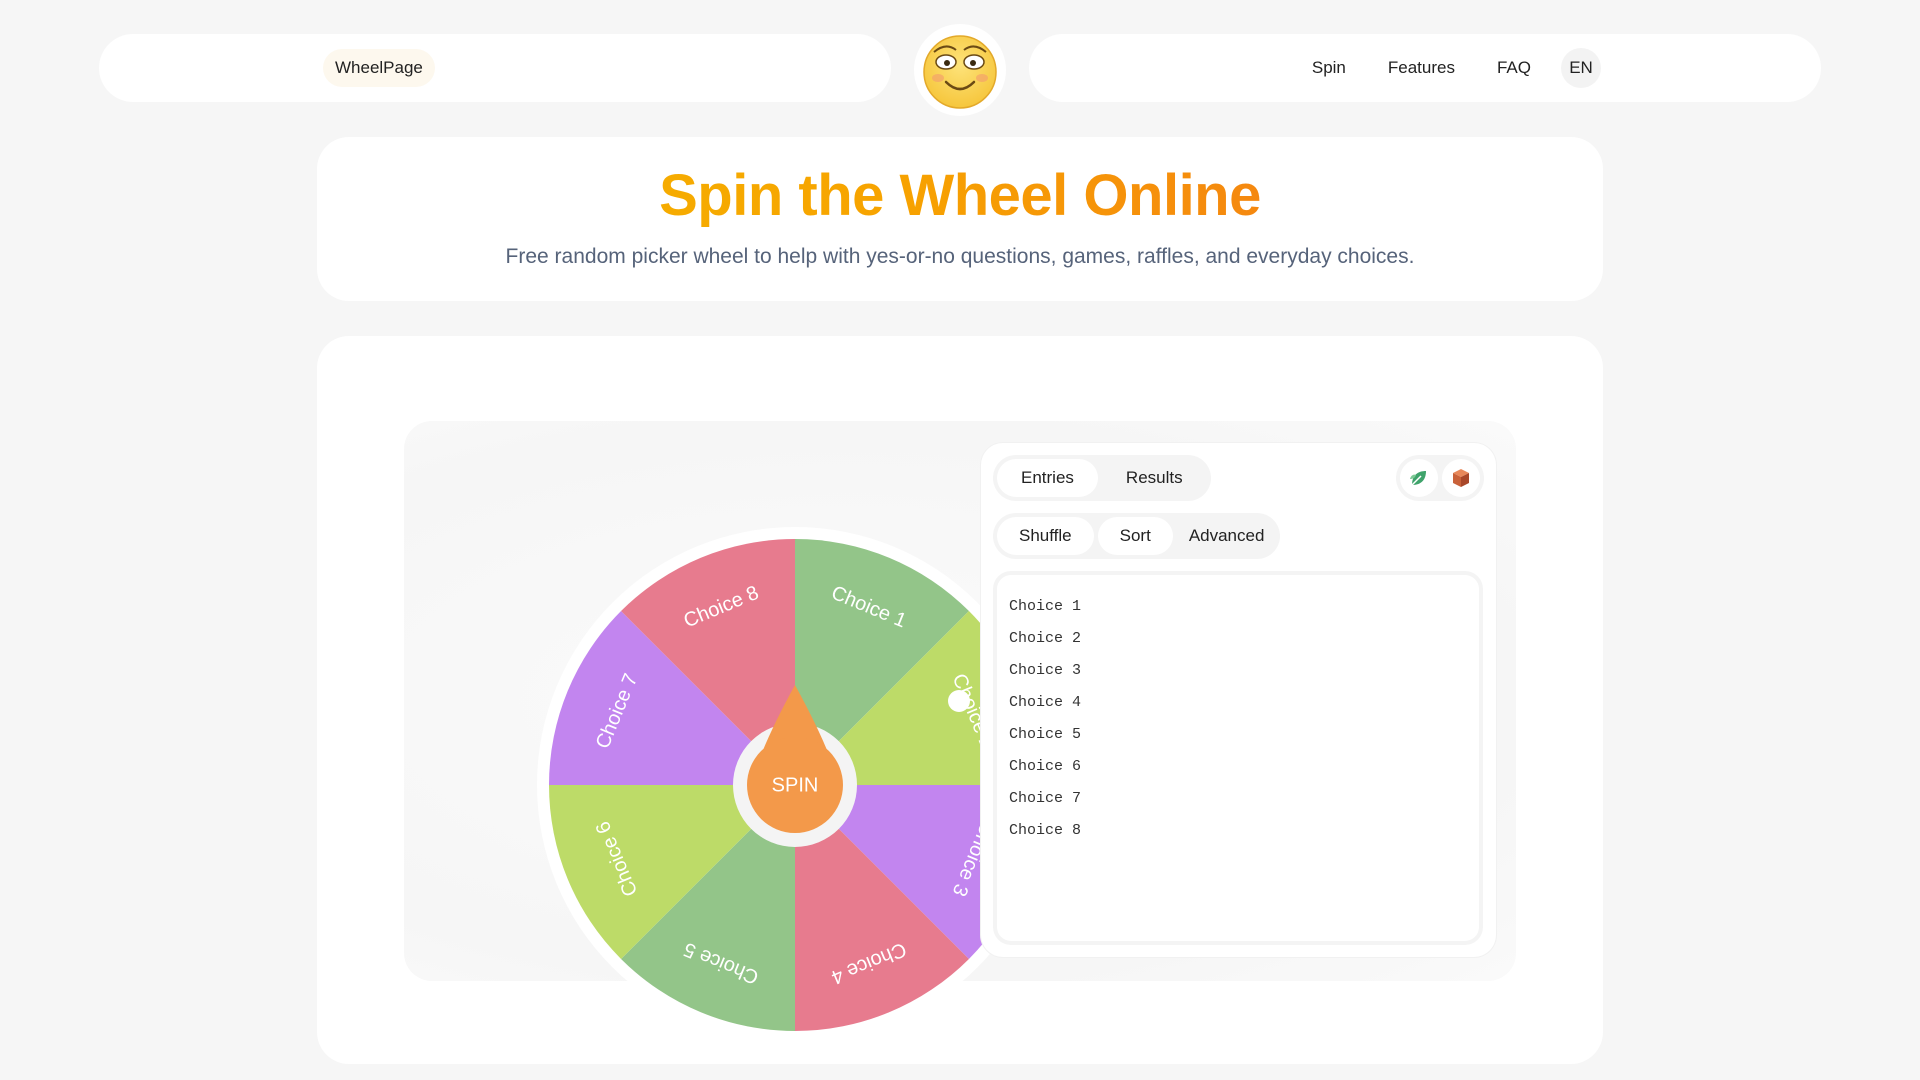  Describe the element at coordinates (379, 68) in the screenshot. I see `brand-link: WheelPage` at that location.